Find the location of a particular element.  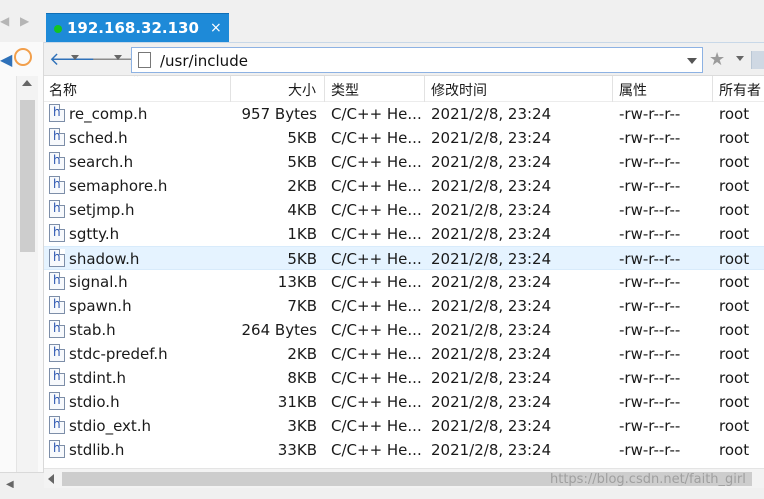

file-size: 2KB is located at coordinates (302, 354).